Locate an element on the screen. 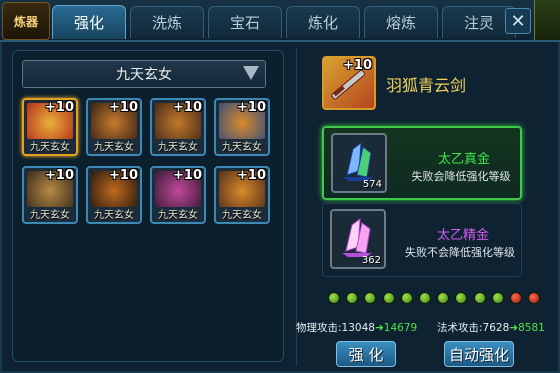 This screenshot has height=373, width=560. magic-attack-label: 法术攻击: is located at coordinates (460, 328).